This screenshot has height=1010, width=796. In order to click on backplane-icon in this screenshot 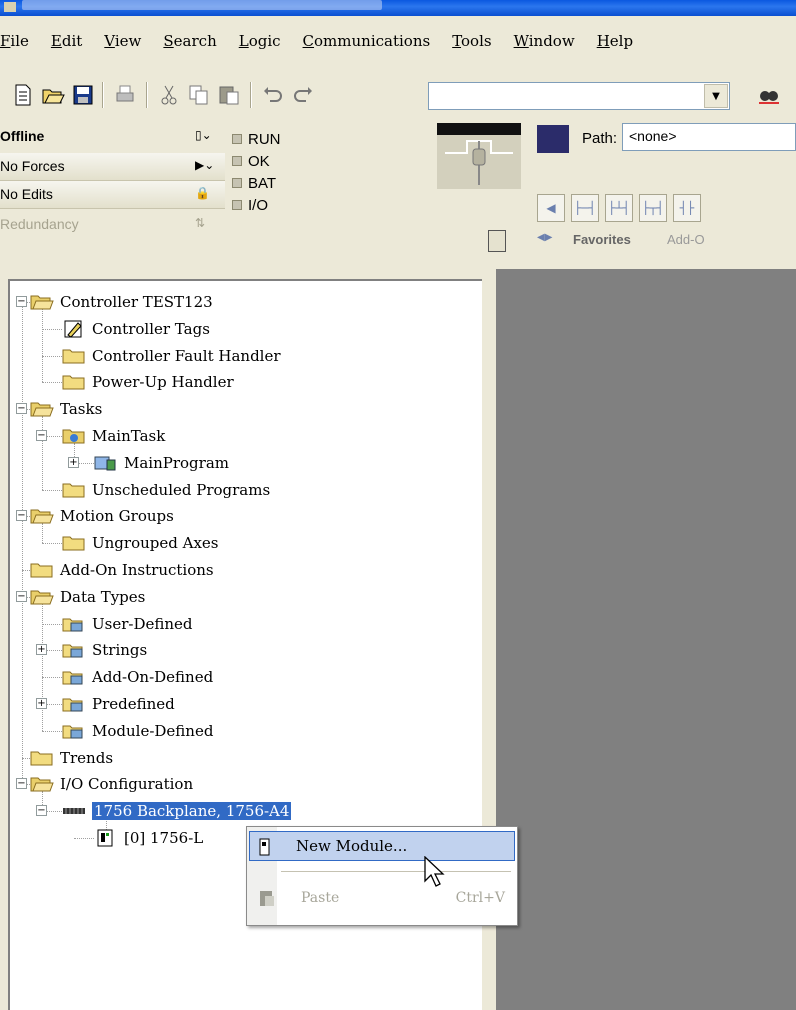, I will do `click(74, 811)`.